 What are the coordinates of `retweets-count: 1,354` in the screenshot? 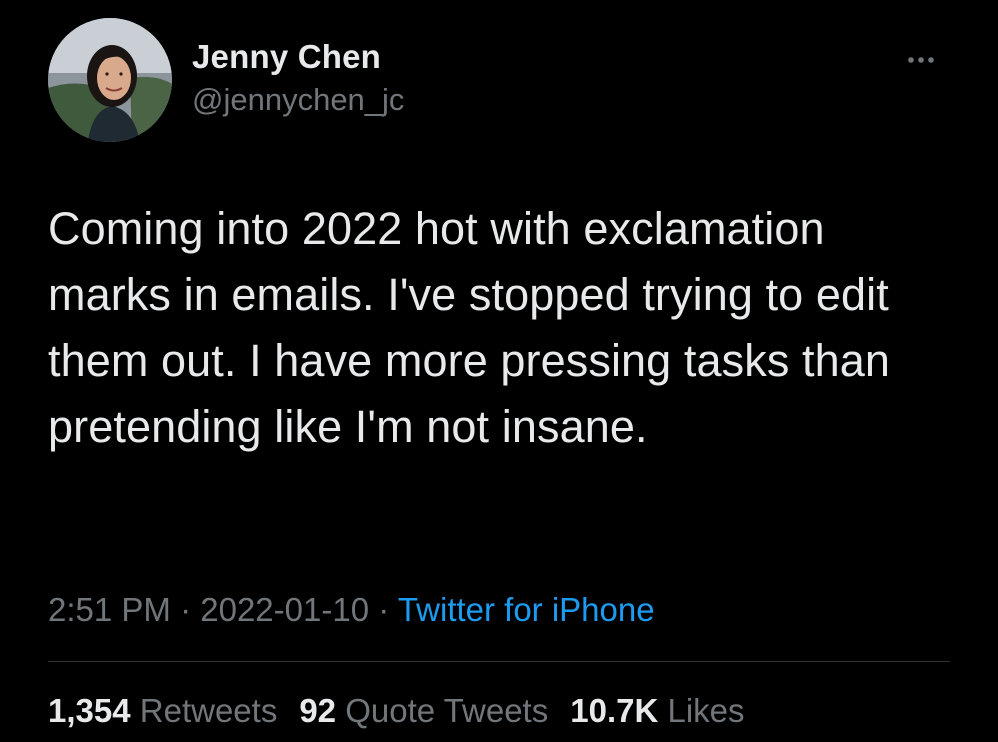 It's located at (89, 710).